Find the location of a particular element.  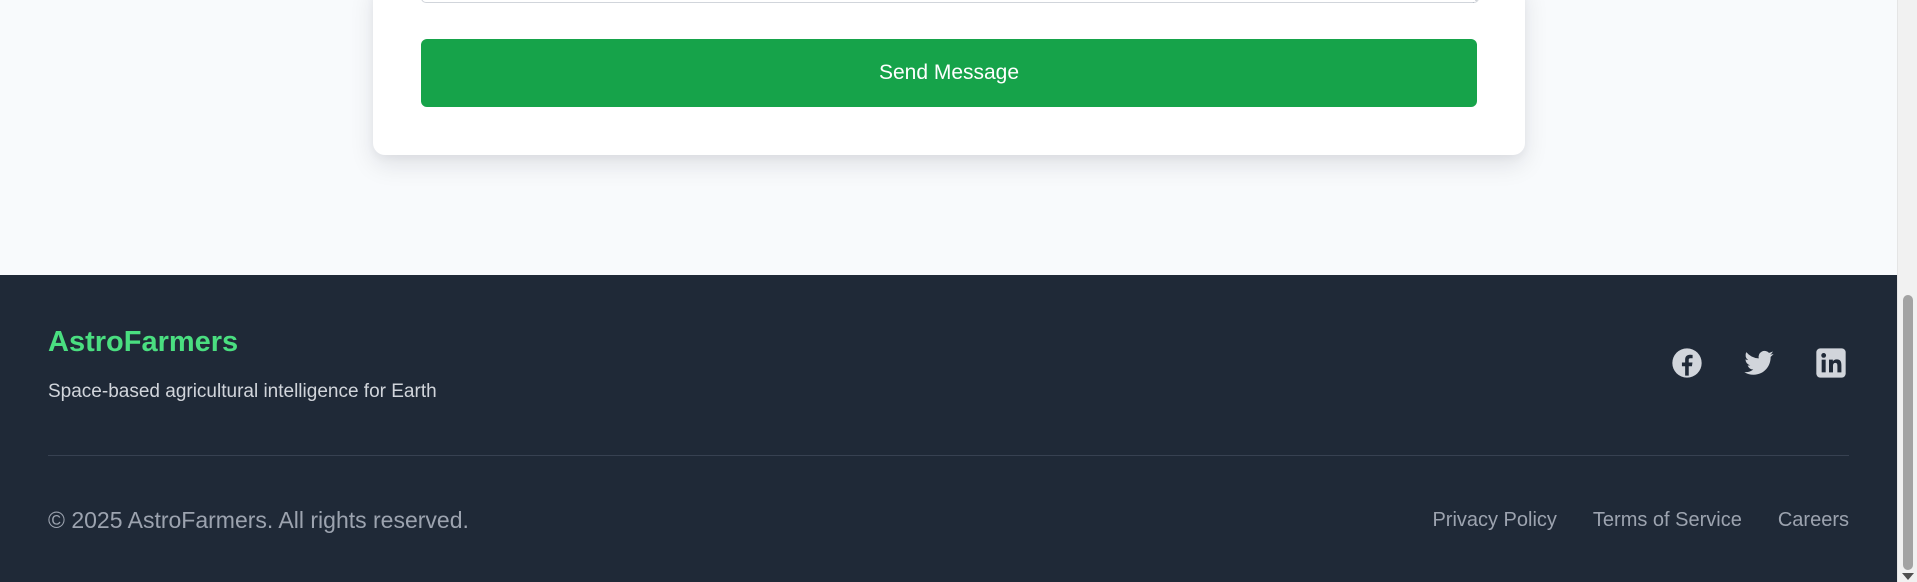

scrollbar-thumb is located at coordinates (1908, 432).